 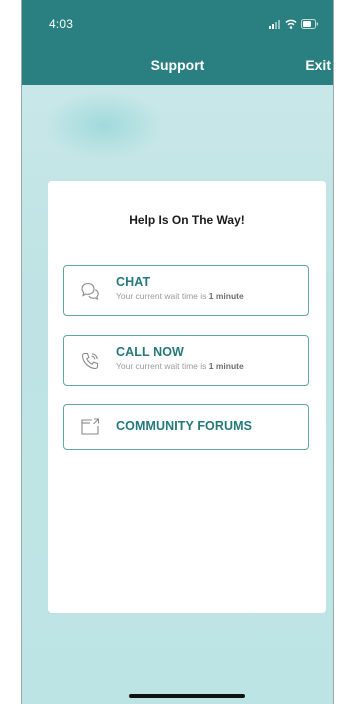 What do you see at coordinates (61, 24) in the screenshot?
I see `status-time: 4:03` at bounding box center [61, 24].